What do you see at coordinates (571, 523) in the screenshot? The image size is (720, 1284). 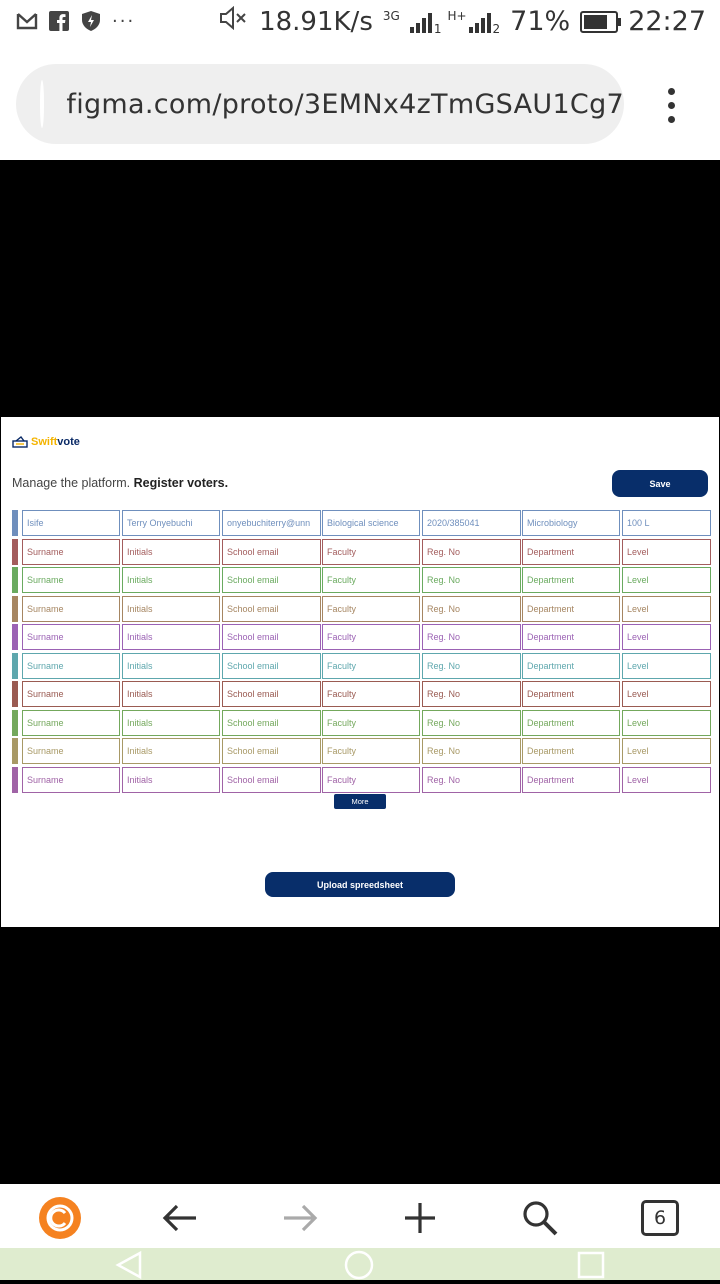 I see `department-field: Microbiology` at bounding box center [571, 523].